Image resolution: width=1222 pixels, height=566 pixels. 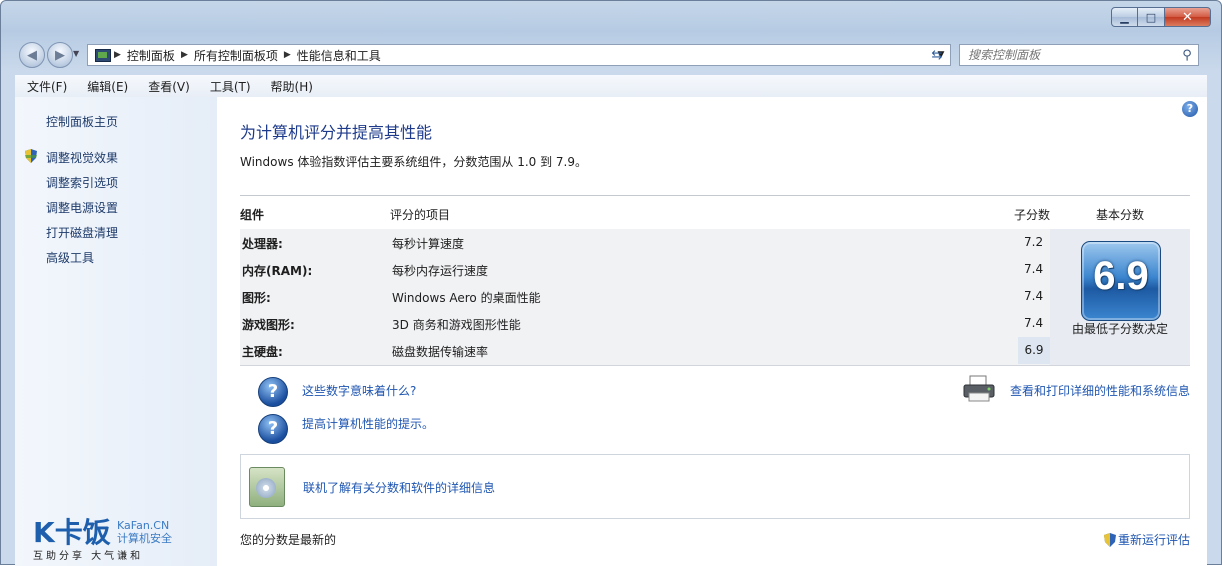 I want to click on table-row: 处理器: 每秒计算速度 7.2, so click(x=645, y=242).